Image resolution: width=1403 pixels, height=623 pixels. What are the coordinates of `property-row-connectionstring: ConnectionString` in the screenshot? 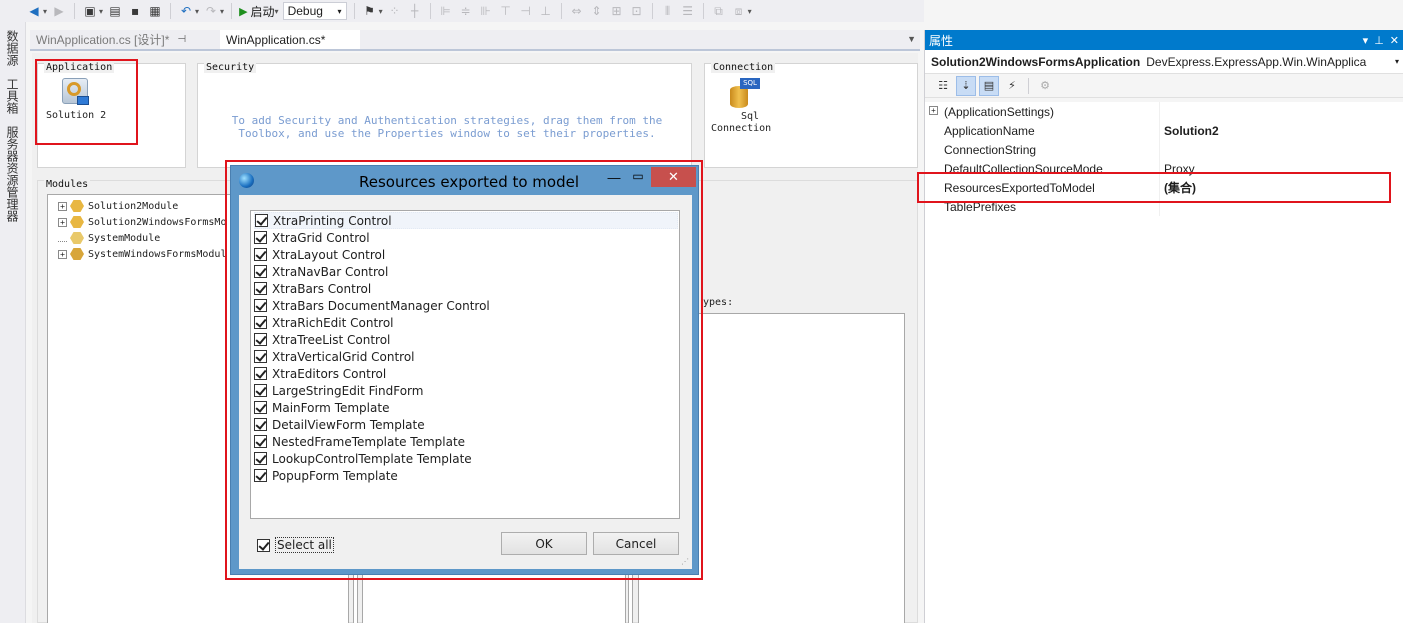 It's located at (1164, 149).